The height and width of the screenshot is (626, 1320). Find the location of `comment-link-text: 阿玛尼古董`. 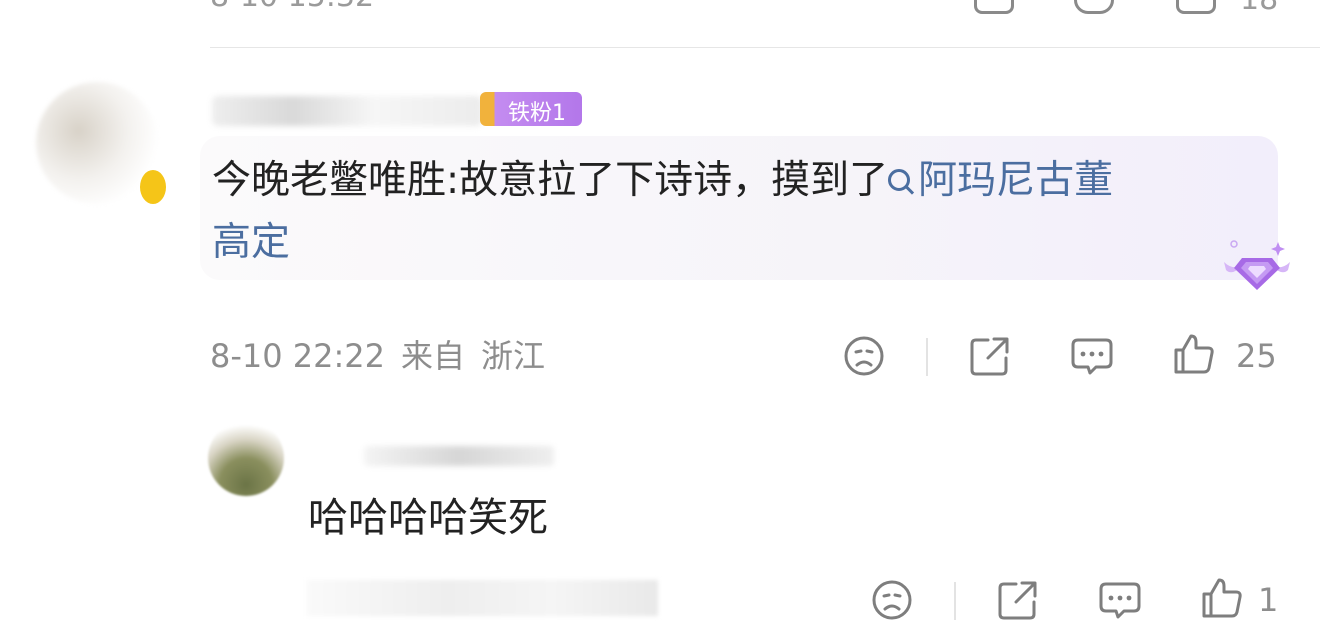

comment-link-text: 阿玛尼古董 is located at coordinates (1015, 180).